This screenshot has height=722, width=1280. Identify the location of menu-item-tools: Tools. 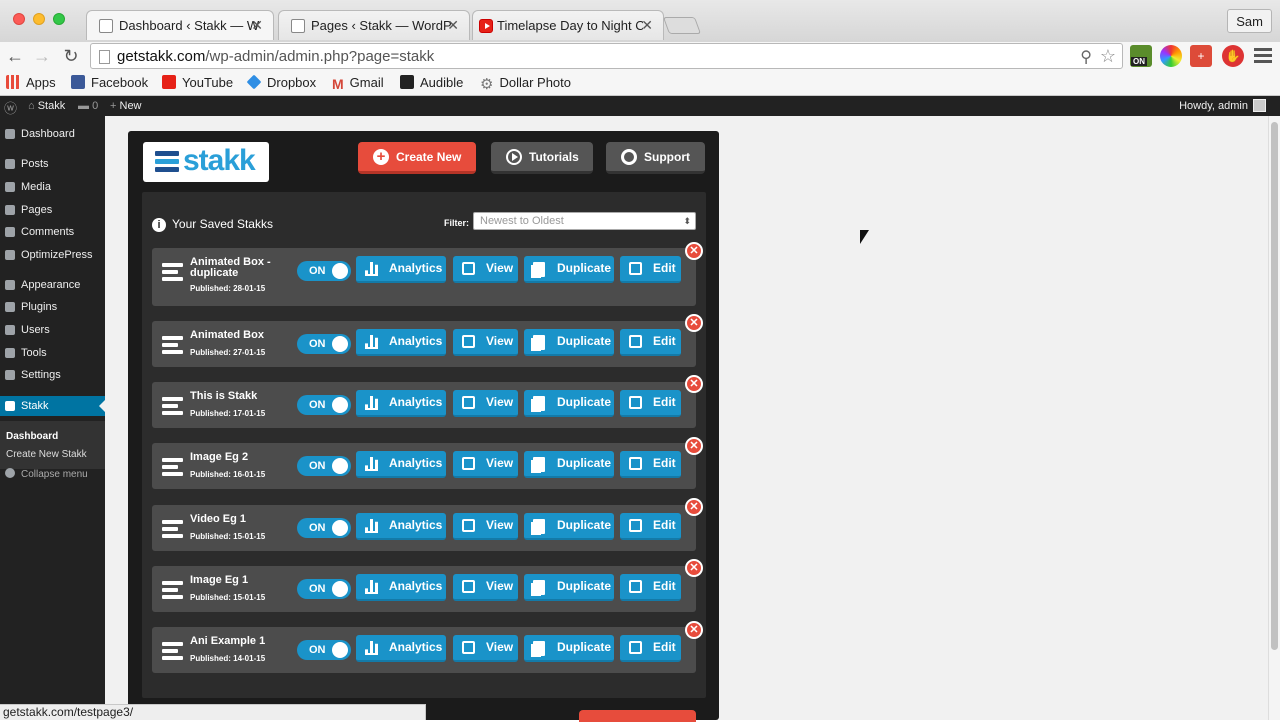
(52, 353).